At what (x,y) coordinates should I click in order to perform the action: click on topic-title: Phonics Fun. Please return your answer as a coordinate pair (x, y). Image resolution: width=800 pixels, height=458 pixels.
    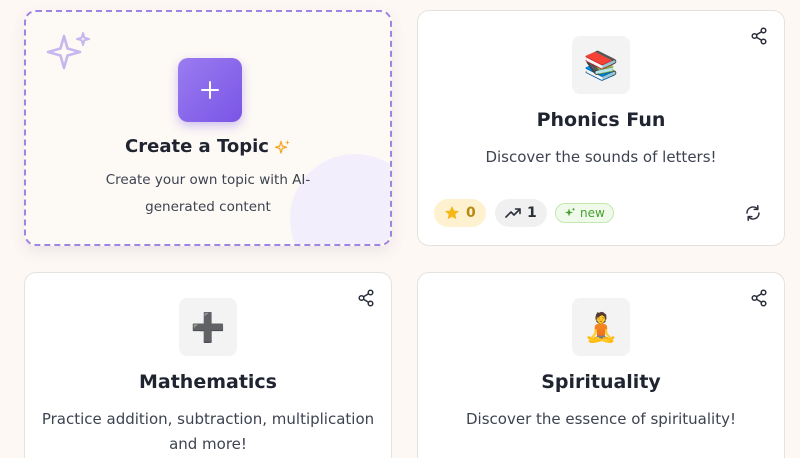
    Looking at the image, I should click on (601, 120).